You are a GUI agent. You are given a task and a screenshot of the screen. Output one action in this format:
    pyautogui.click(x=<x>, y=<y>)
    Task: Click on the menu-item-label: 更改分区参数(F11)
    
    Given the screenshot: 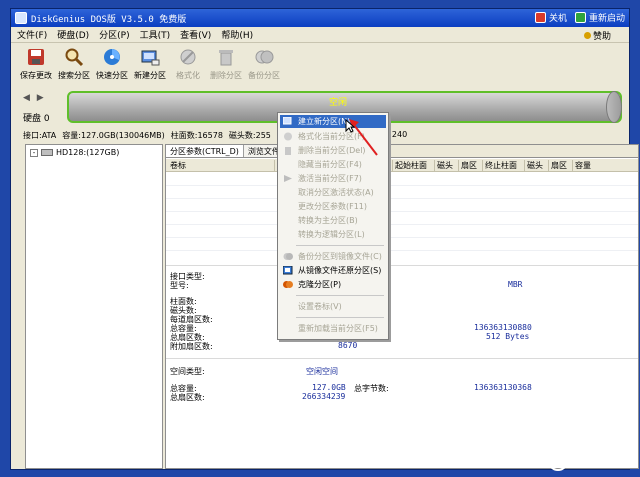 What is the action you would take?
    pyautogui.click(x=333, y=206)
    